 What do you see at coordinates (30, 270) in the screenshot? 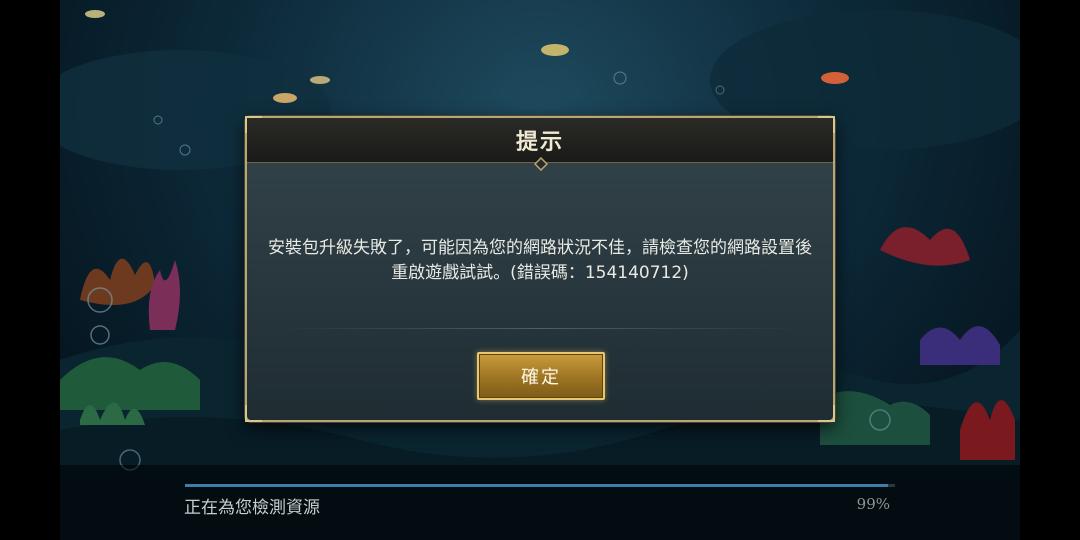
I see `letterbox-left` at bounding box center [30, 270].